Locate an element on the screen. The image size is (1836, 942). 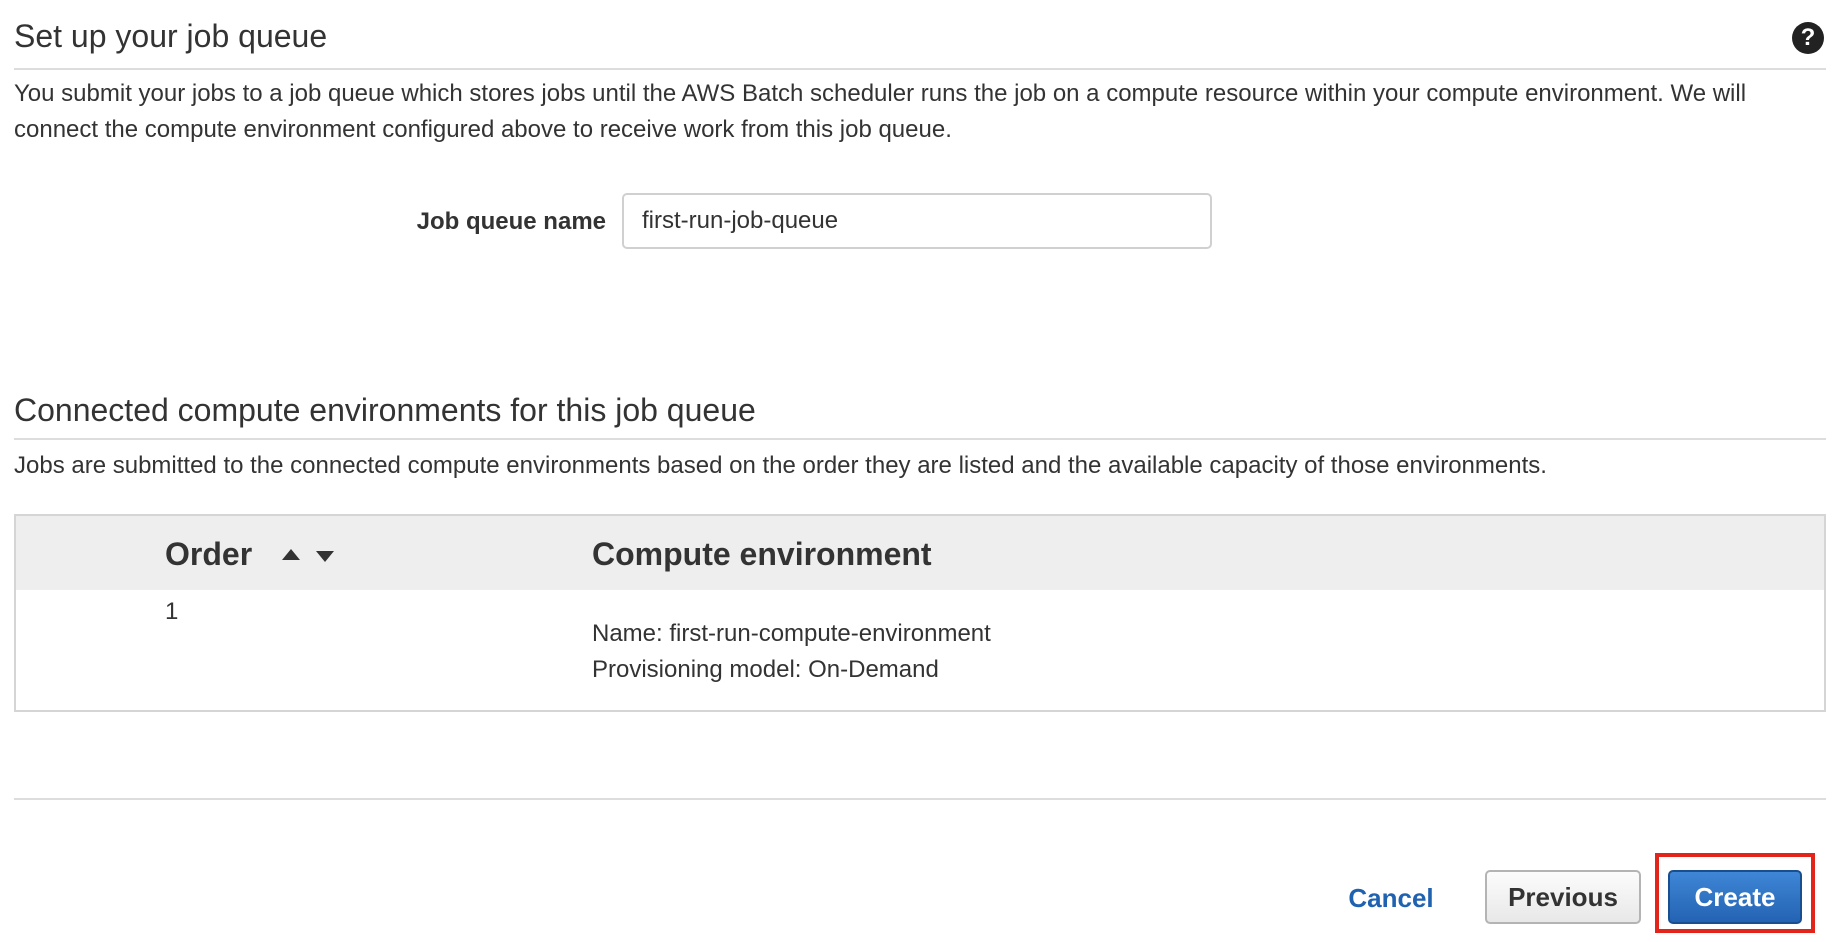
column-header-order: Order is located at coordinates (208, 554).